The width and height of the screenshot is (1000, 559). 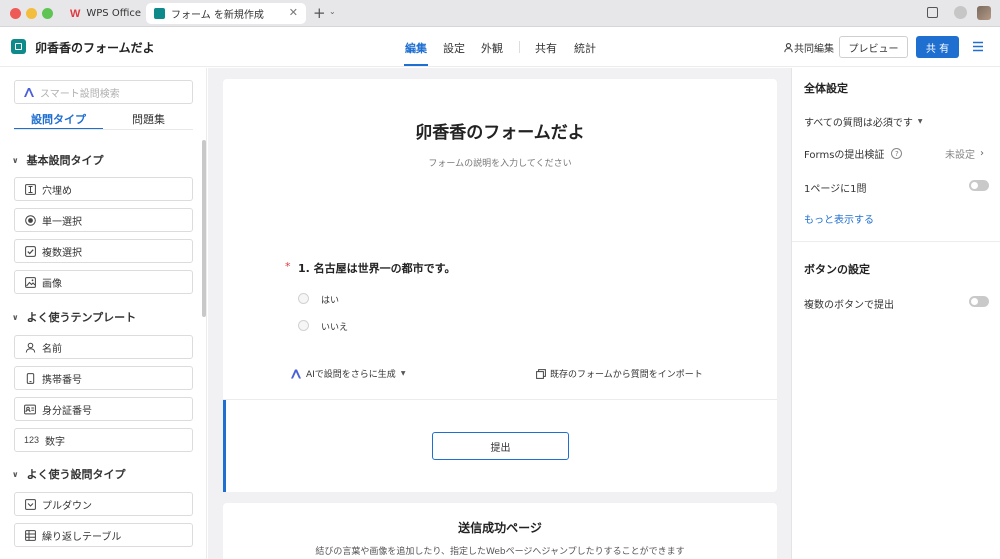 What do you see at coordinates (293, 12) in the screenshot?
I see `close-tab-icon: ✕` at bounding box center [293, 12].